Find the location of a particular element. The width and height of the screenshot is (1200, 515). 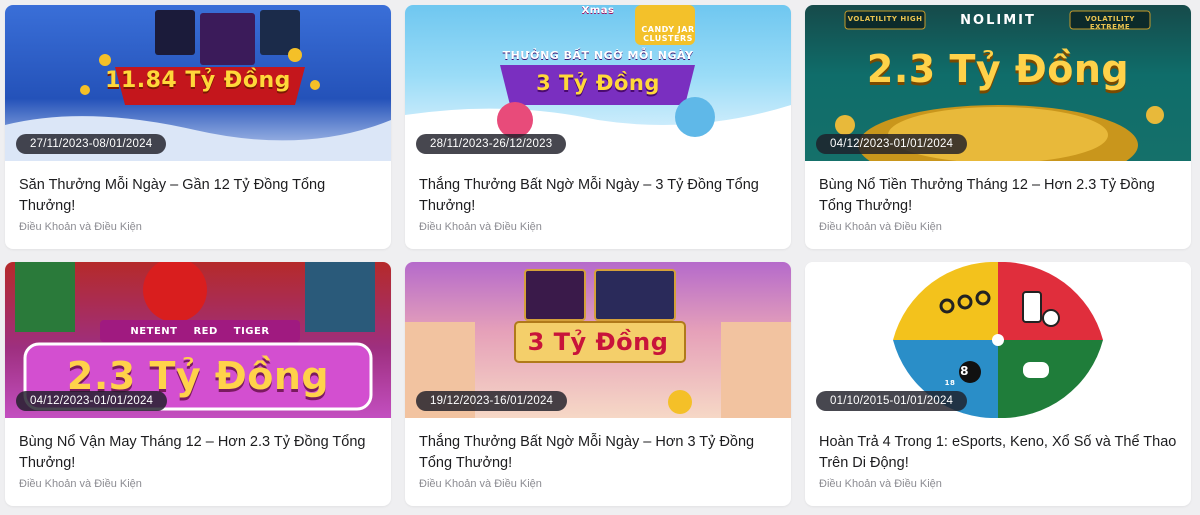

promotion-banner-image: 11.84 Tỷ Đồng 27/11/2023-08/01/2024 is located at coordinates (198, 83).